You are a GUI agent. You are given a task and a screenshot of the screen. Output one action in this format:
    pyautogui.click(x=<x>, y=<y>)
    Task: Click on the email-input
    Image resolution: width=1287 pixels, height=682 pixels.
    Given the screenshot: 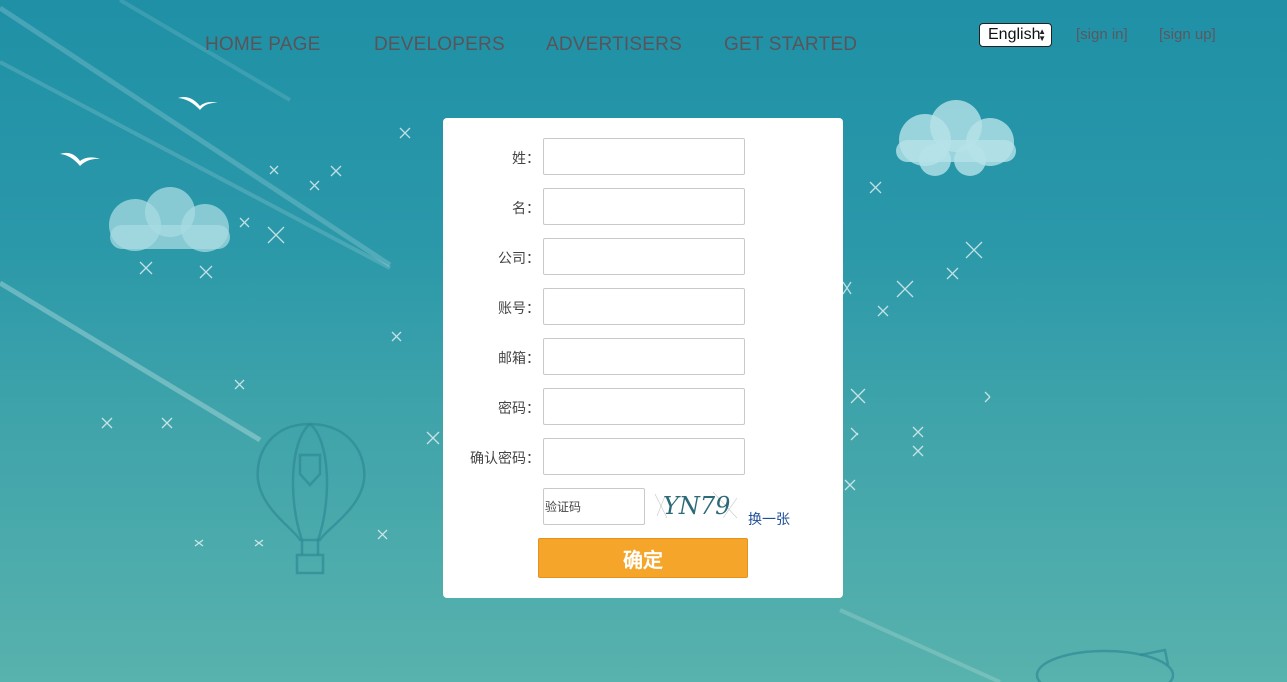 What is the action you would take?
    pyautogui.click(x=644, y=356)
    